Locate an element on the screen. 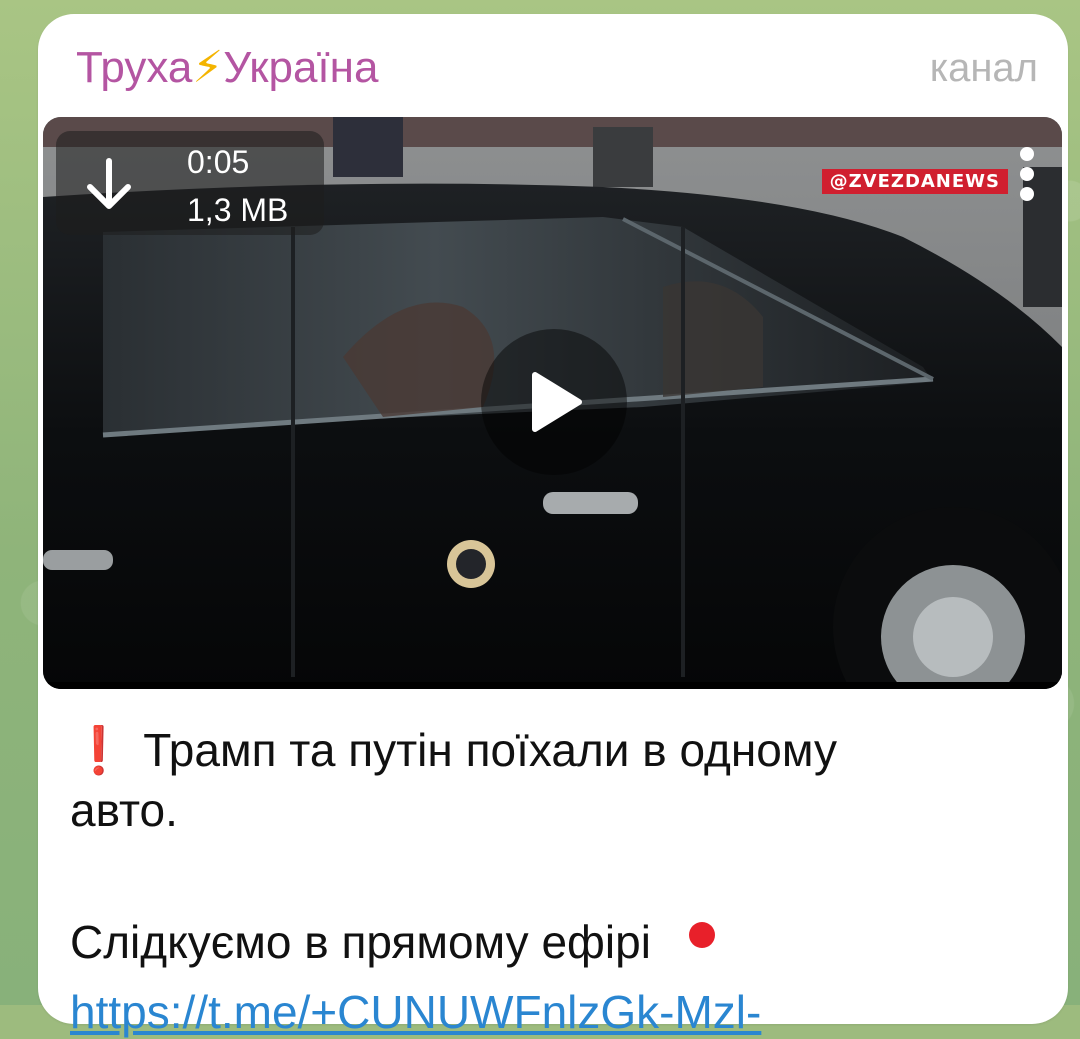  video-info-pill: 0:05 1,3 MB is located at coordinates (190, 183).